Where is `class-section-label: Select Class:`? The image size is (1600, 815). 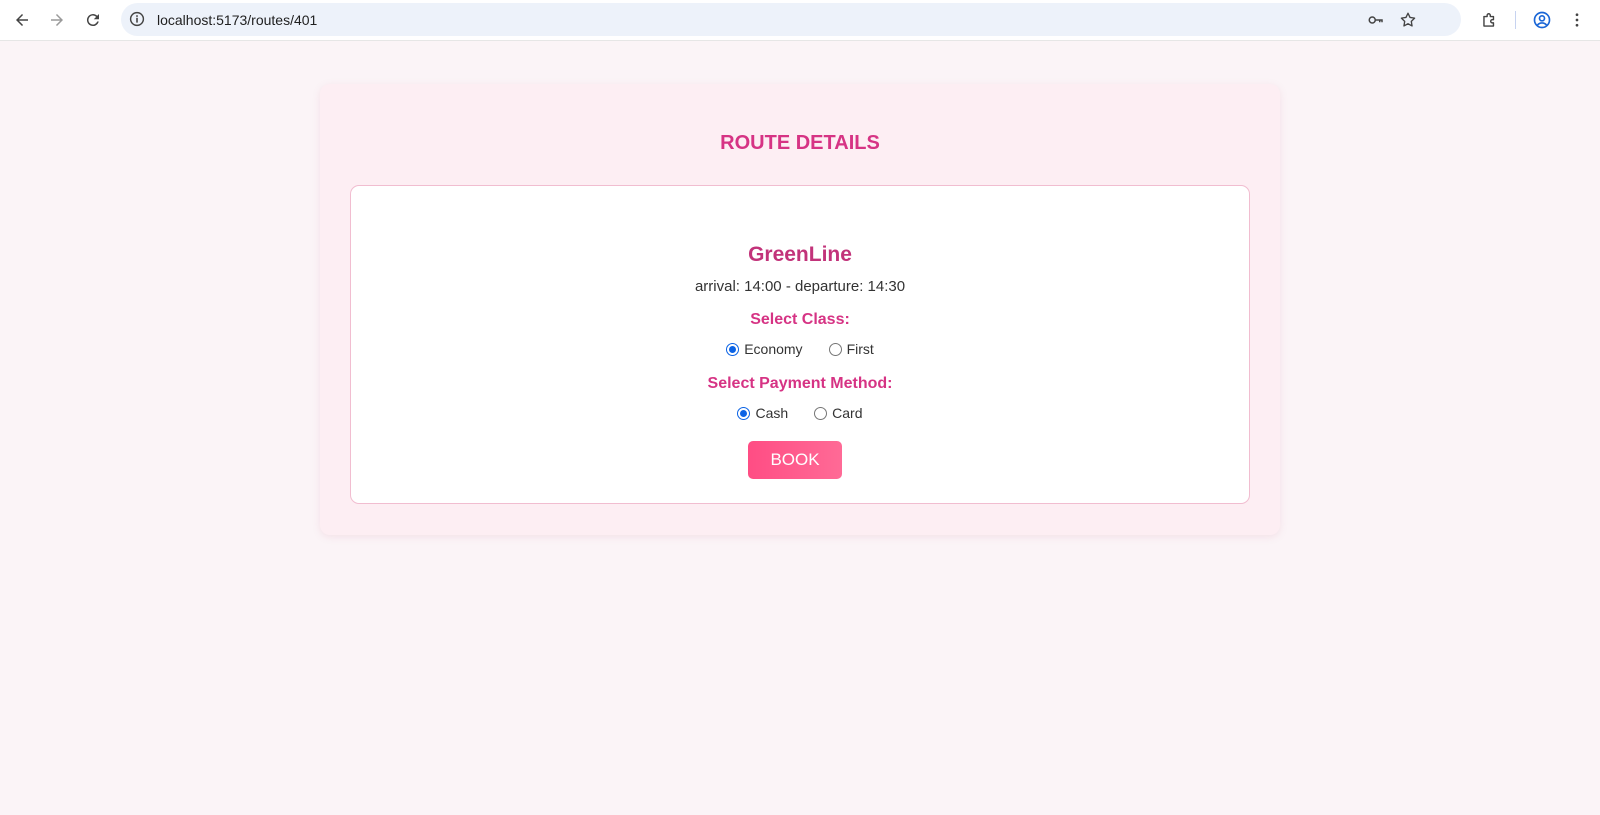
class-section-label: Select Class: is located at coordinates (800, 319).